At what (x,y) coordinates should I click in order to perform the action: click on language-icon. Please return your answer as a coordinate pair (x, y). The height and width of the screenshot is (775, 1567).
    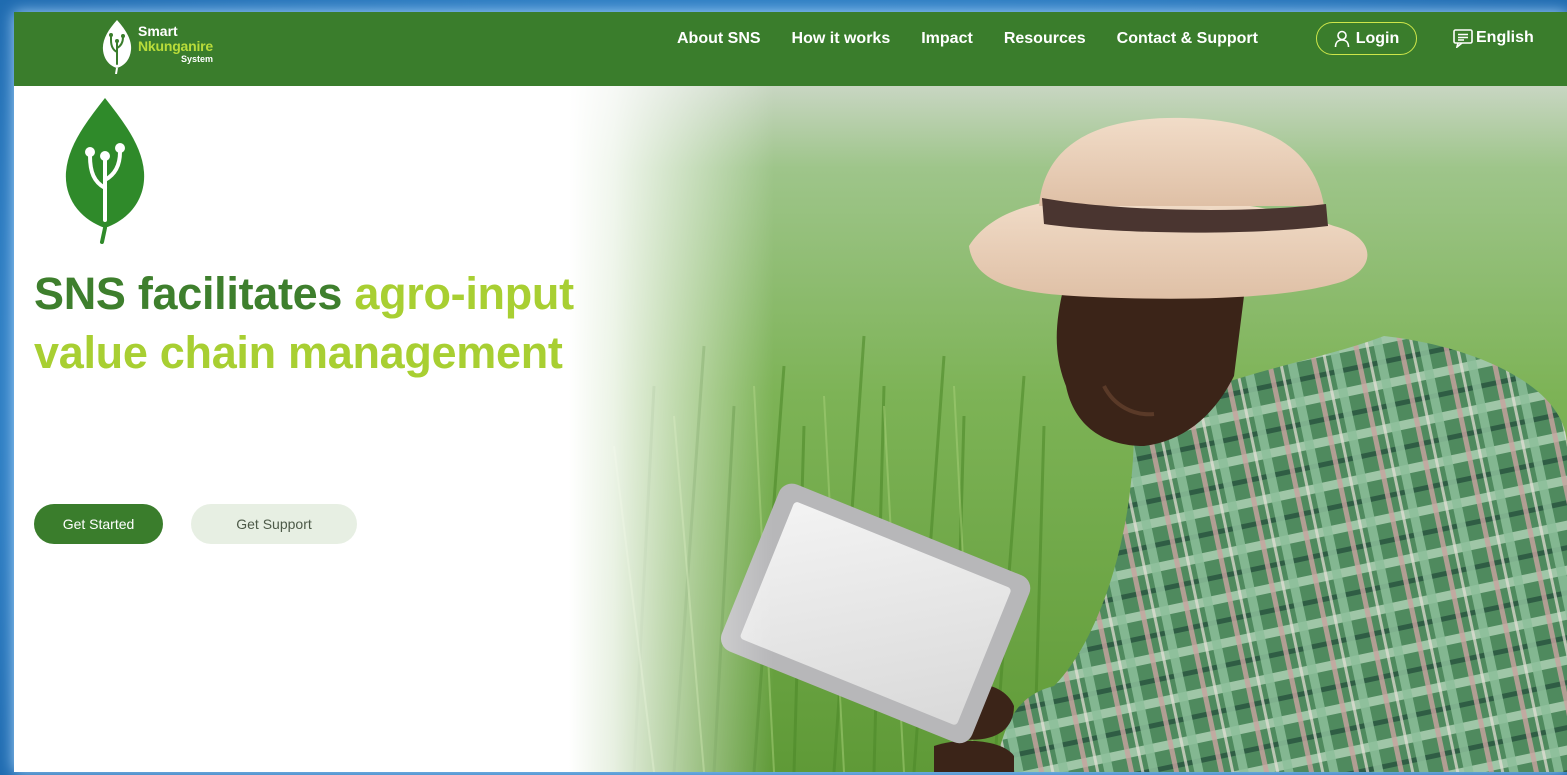
    Looking at the image, I should click on (1463, 38).